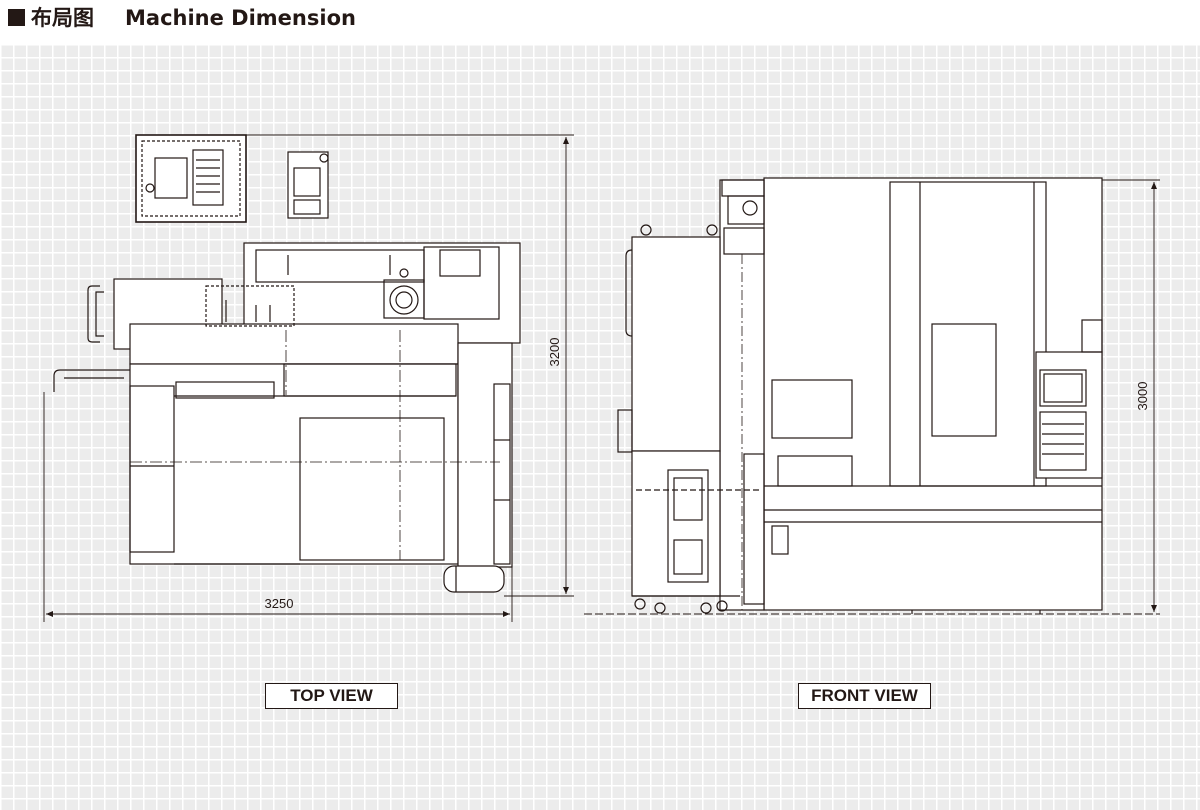 This screenshot has height=810, width=1200. I want to click on front-view-height-dimension, so click(1131, 395).